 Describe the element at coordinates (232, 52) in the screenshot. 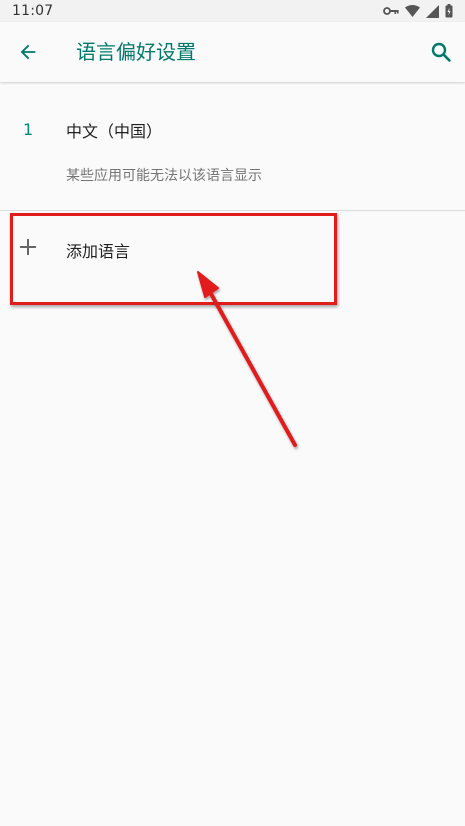

I see `app-bar: 语言偏好设置` at that location.